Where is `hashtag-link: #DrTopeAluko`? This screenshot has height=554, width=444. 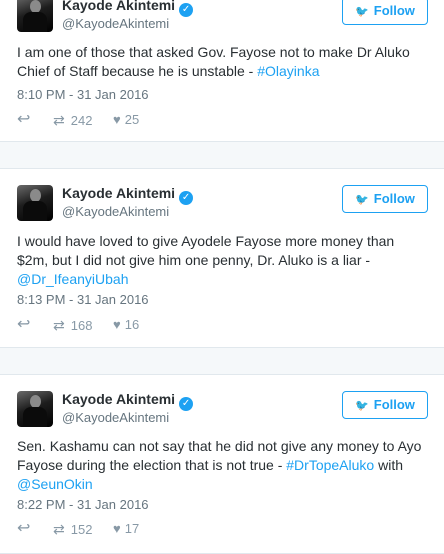
hashtag-link: #DrTopeAluko is located at coordinates (330, 465).